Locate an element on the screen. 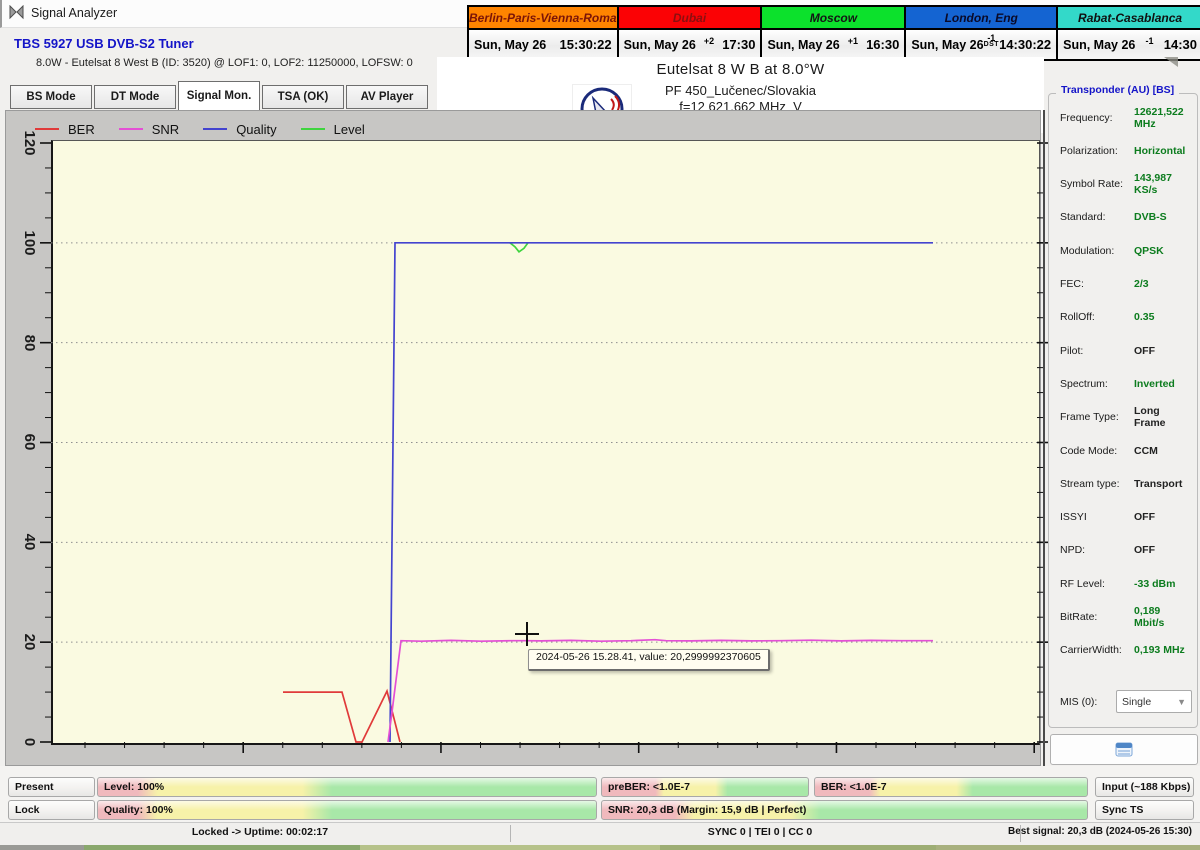  legend-item-quality: Quality is located at coordinates (240, 129).